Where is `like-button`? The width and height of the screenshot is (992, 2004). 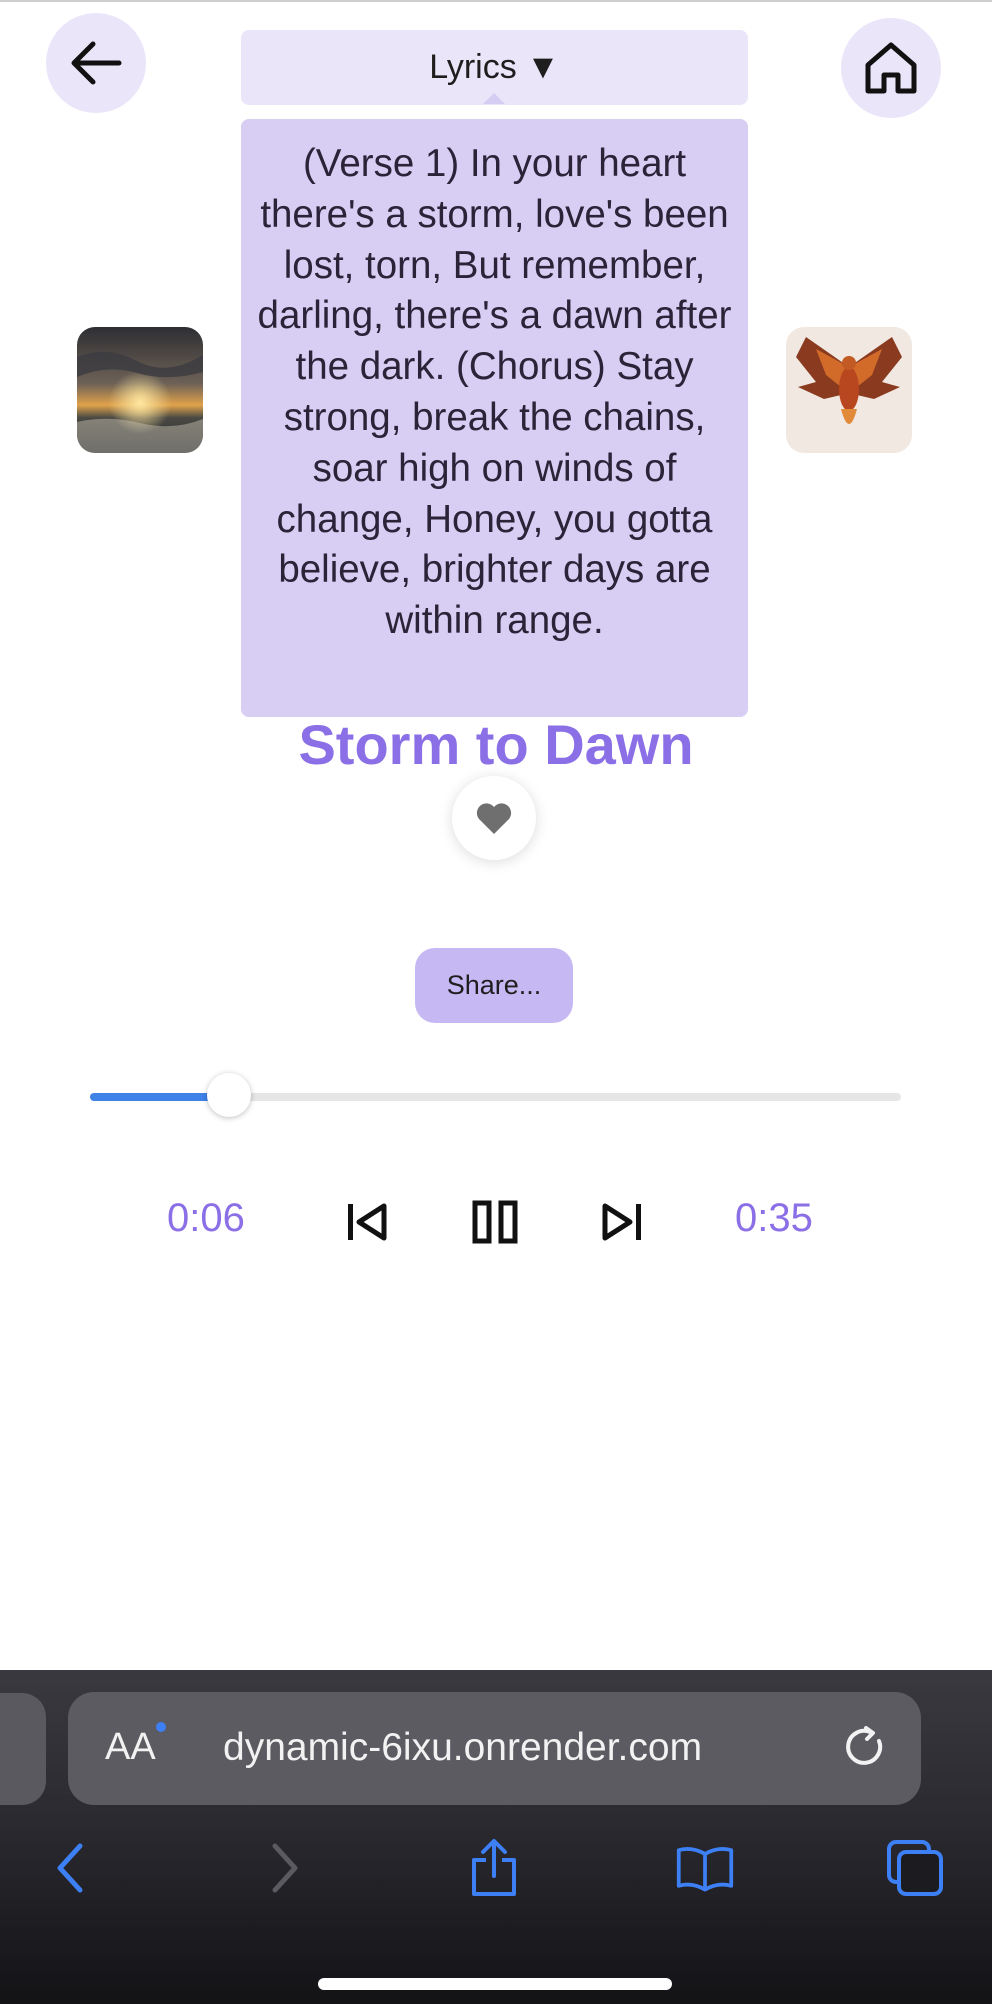
like-button is located at coordinates (494, 818).